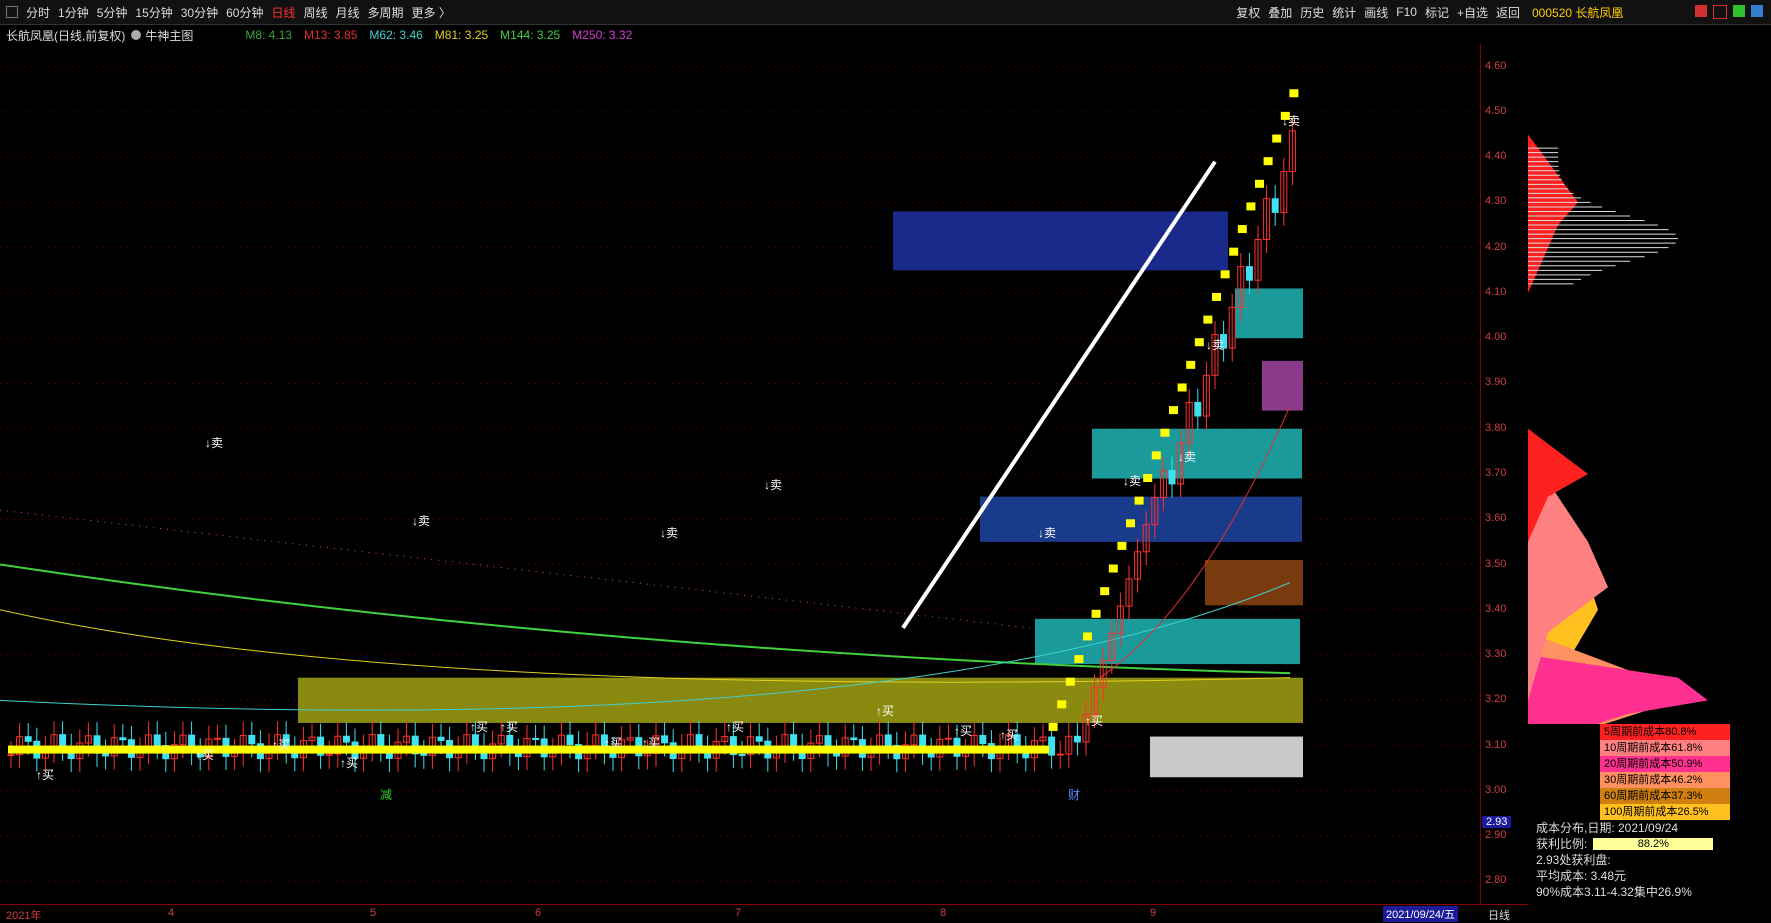 The height and width of the screenshot is (923, 1771). Describe the element at coordinates (136, 35) in the screenshot. I see `indicator-toggle-icon` at that location.